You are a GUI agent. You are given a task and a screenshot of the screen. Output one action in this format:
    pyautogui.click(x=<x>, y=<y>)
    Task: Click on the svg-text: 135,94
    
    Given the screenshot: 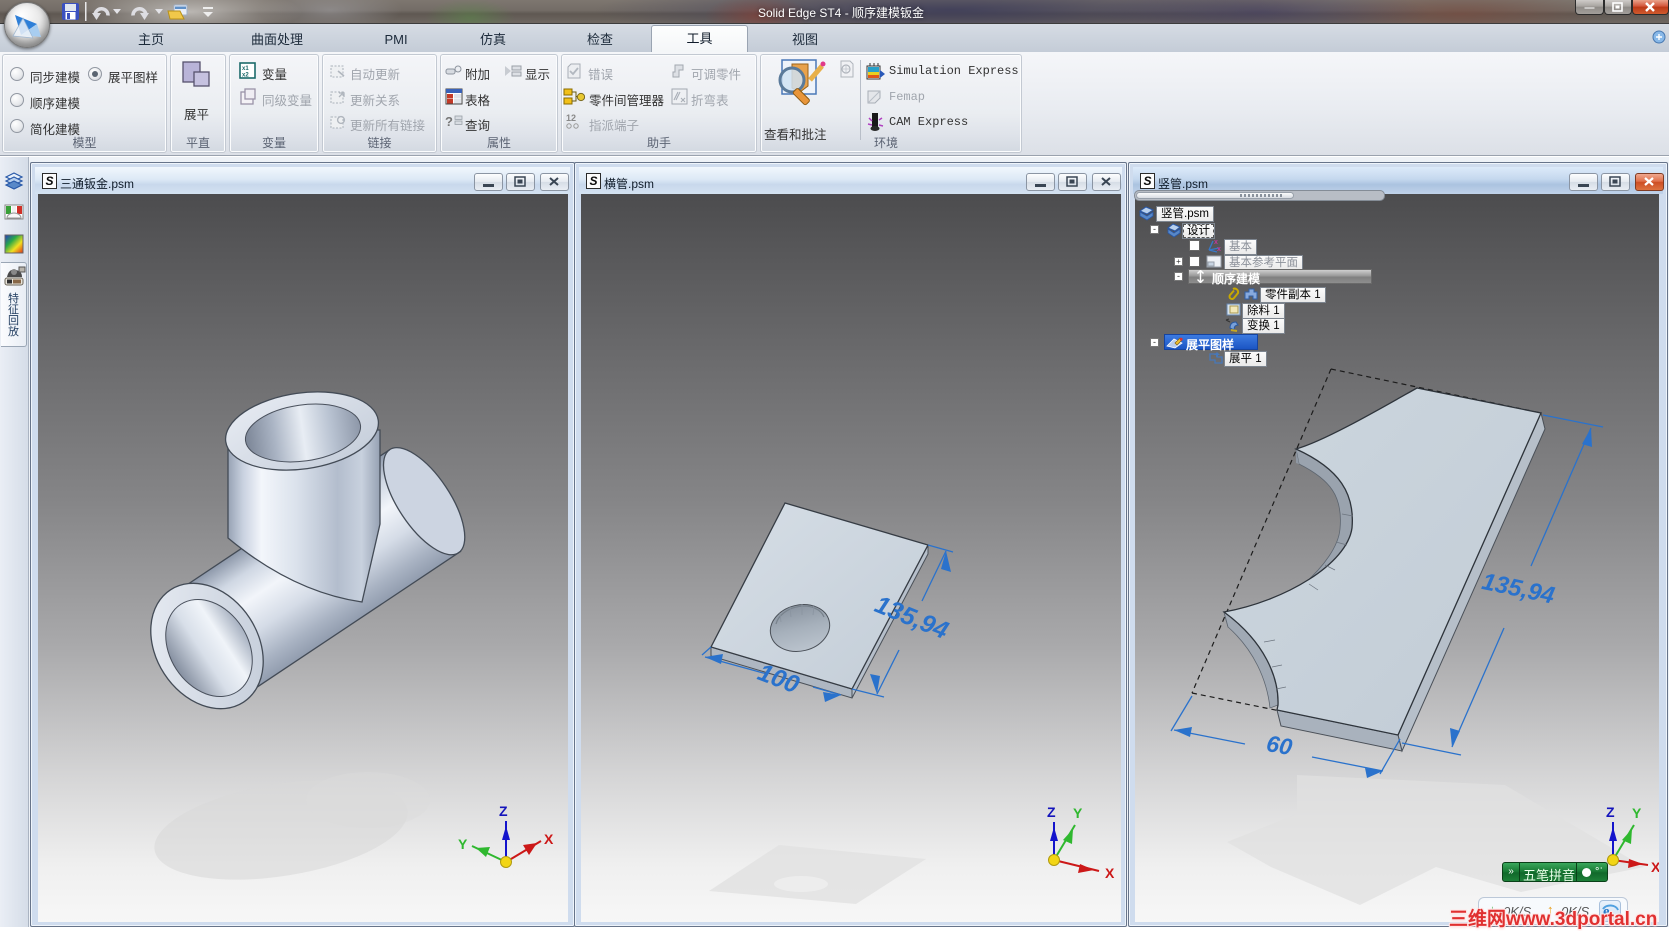 What is the action you would take?
    pyautogui.click(x=1518, y=589)
    